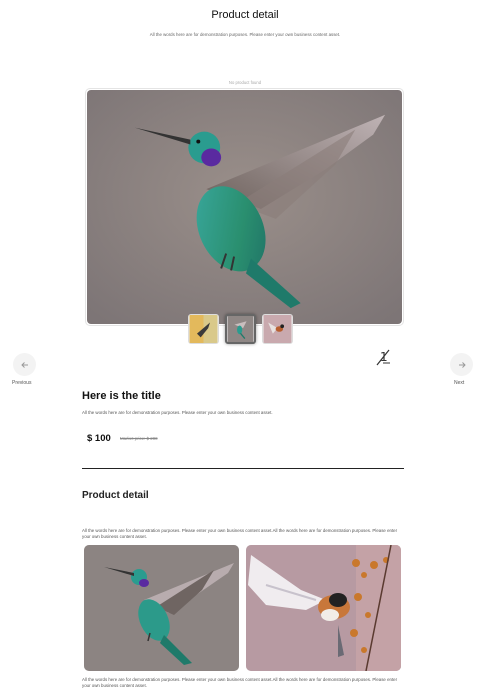 This screenshot has height=696, width=490. I want to click on bird-with-flowers-image, so click(323, 608).